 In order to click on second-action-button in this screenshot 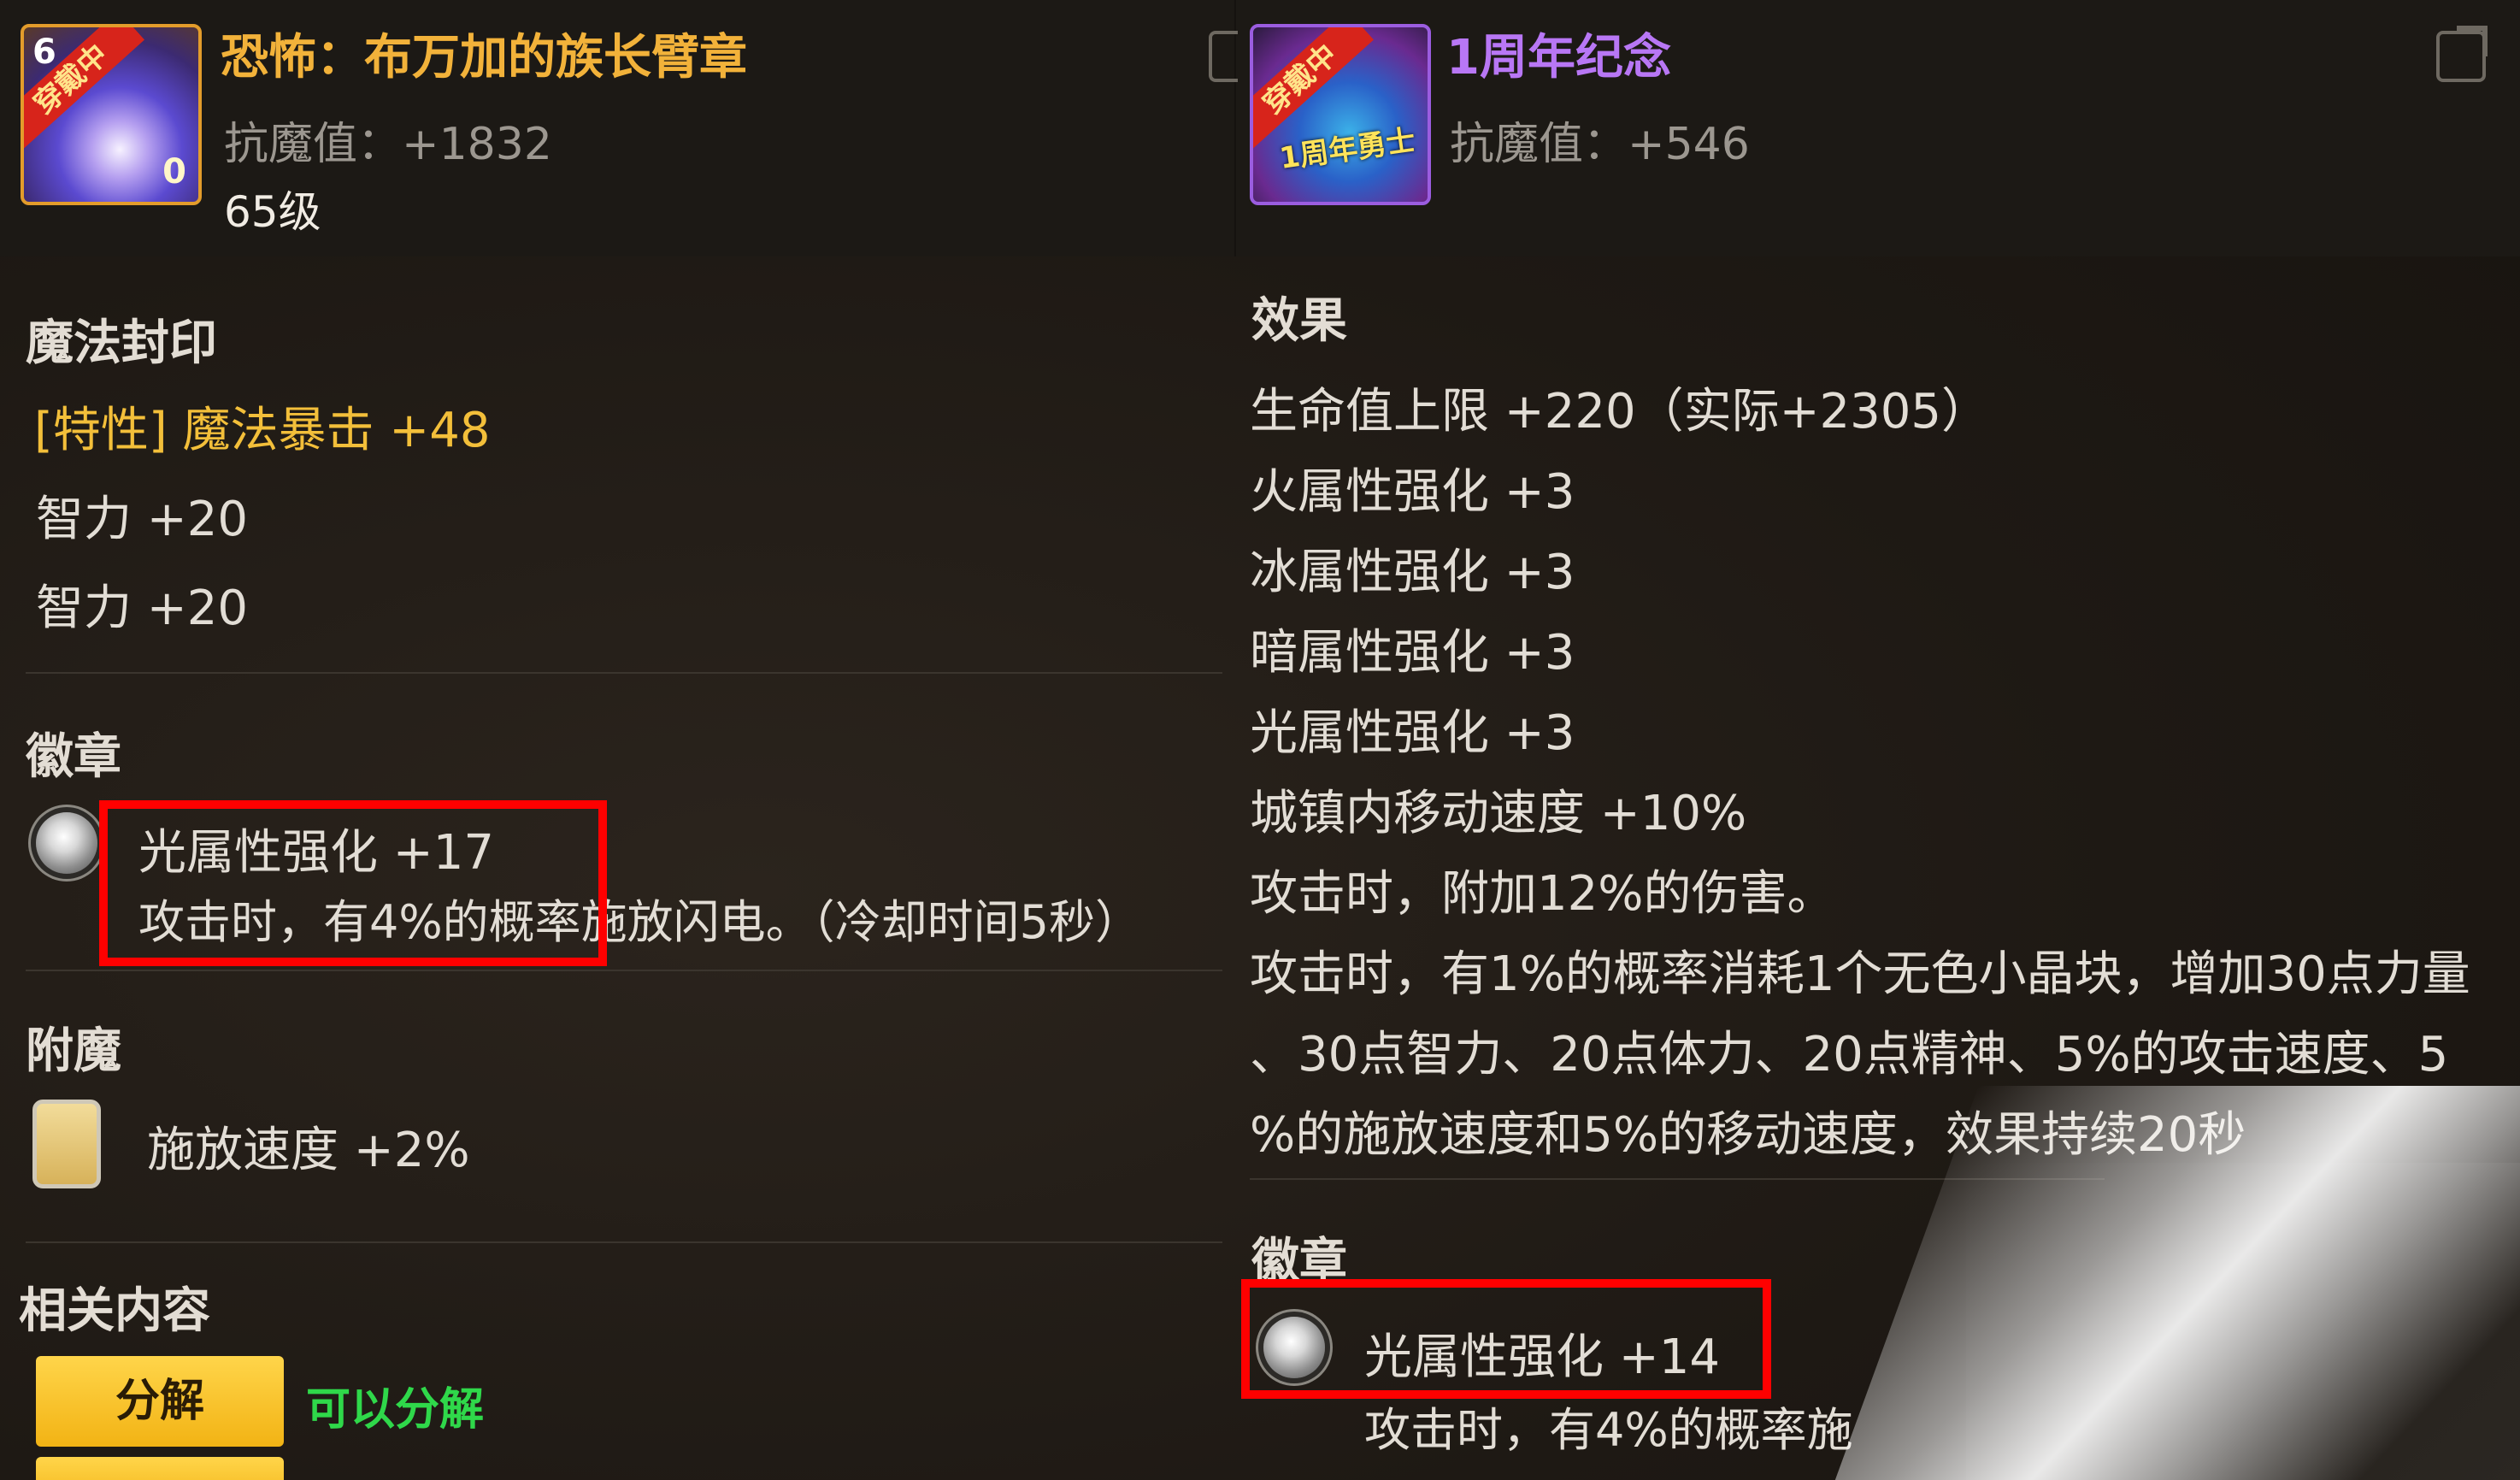, I will do `click(160, 1468)`.